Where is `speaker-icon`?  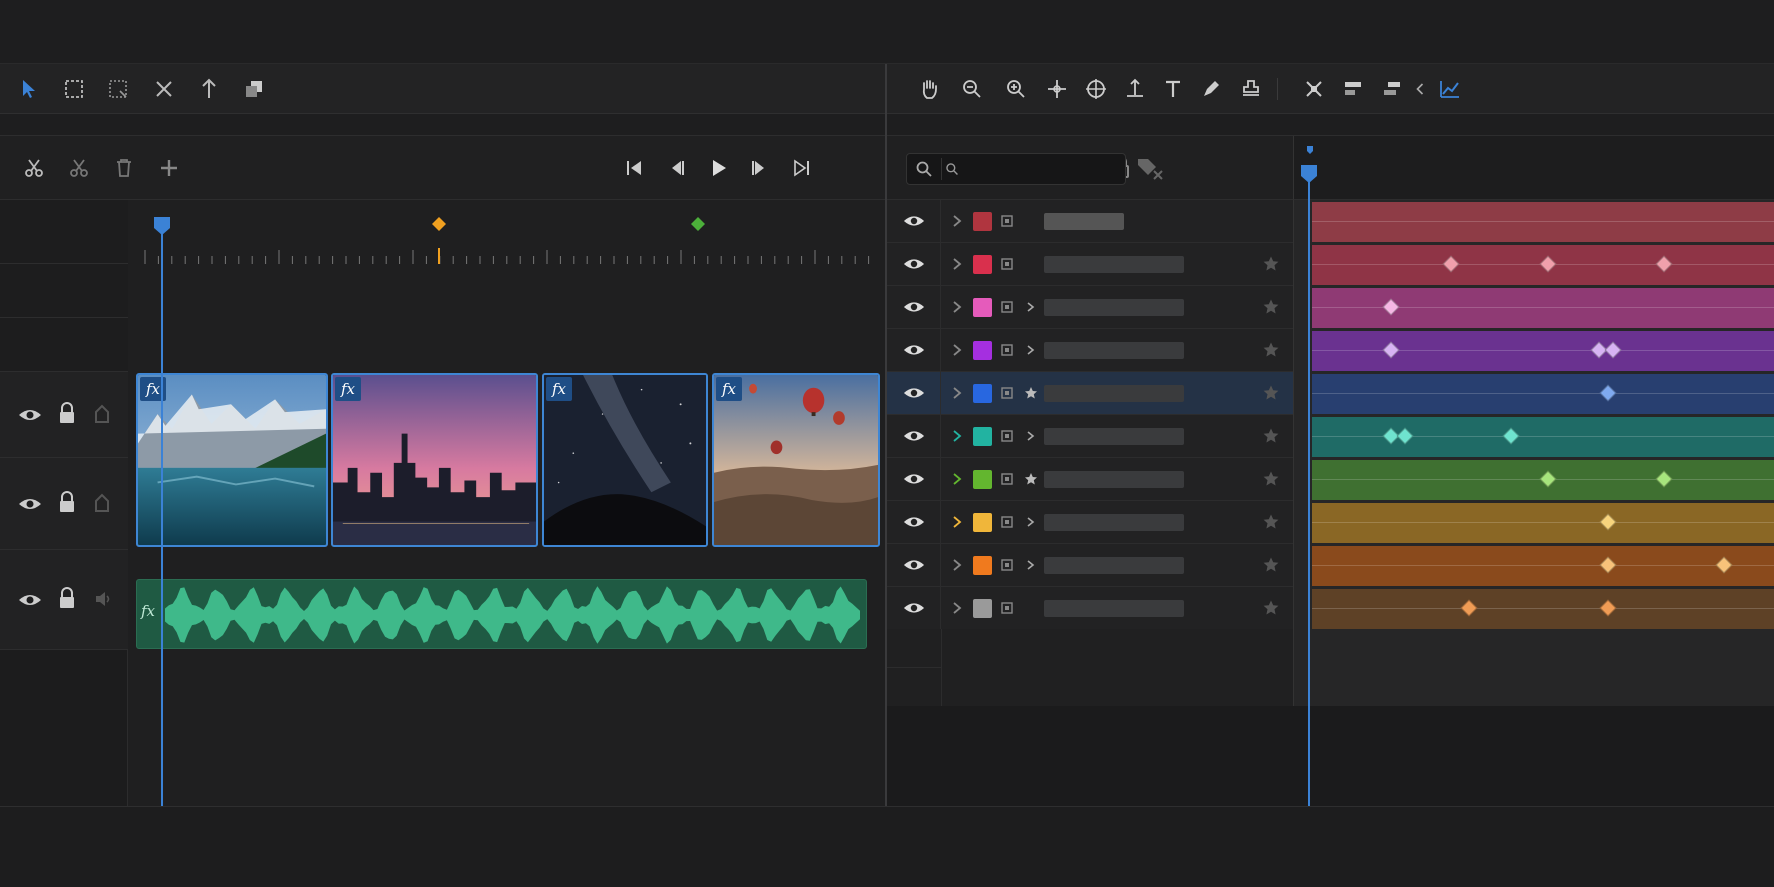 speaker-icon is located at coordinates (103, 599).